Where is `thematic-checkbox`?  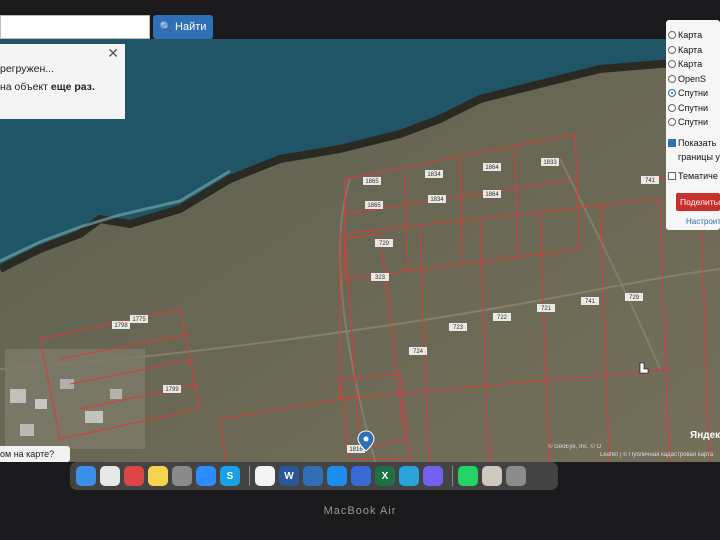 thematic-checkbox is located at coordinates (672, 175).